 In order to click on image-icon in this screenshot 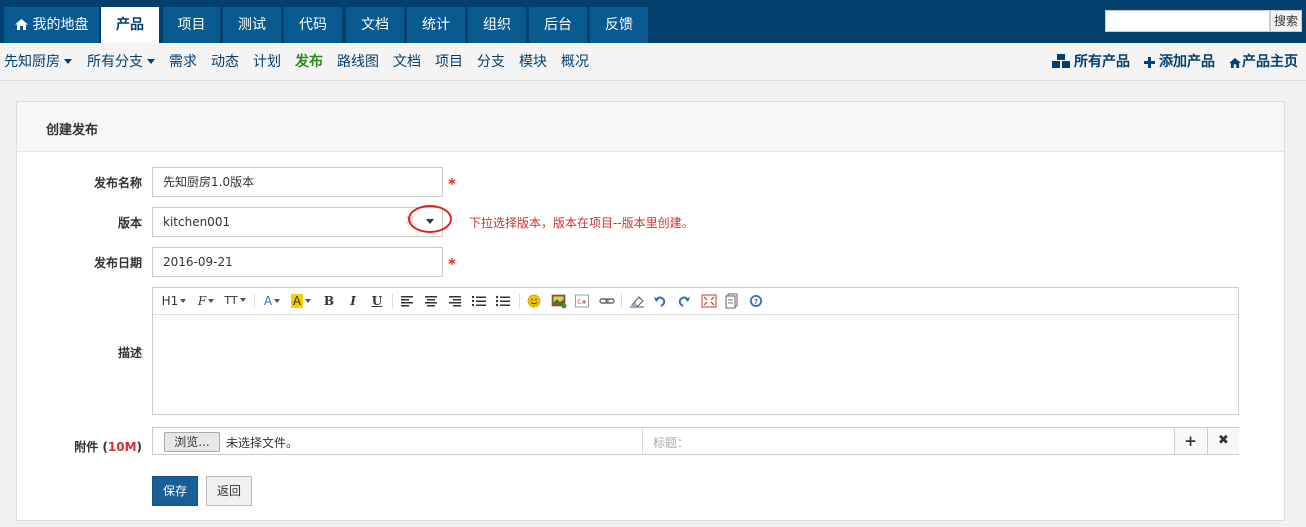, I will do `click(559, 301)`.